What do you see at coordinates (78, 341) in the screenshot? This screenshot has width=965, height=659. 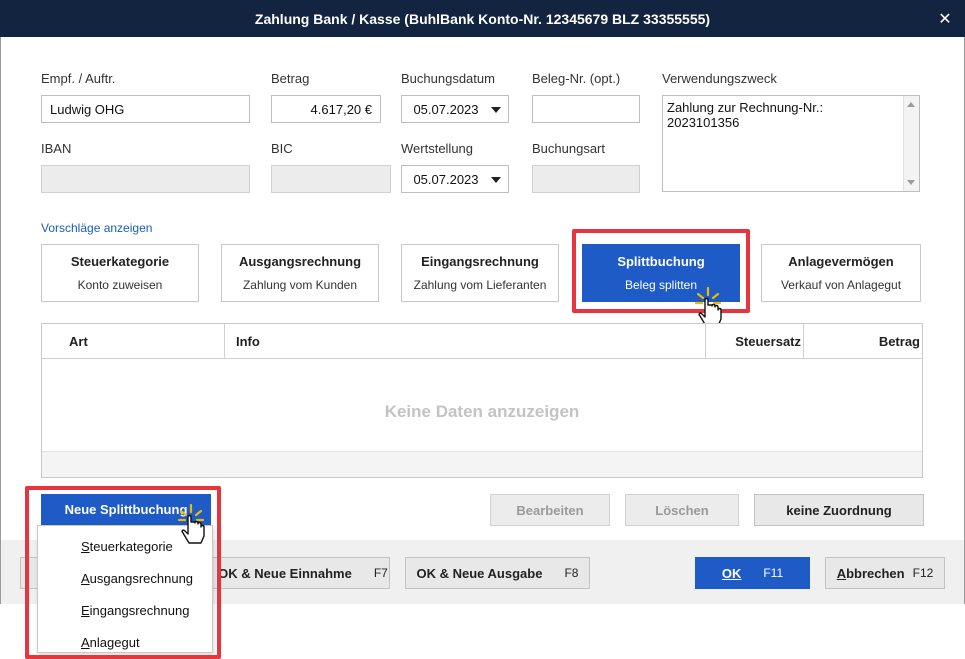 I see `column-art: Art` at bounding box center [78, 341].